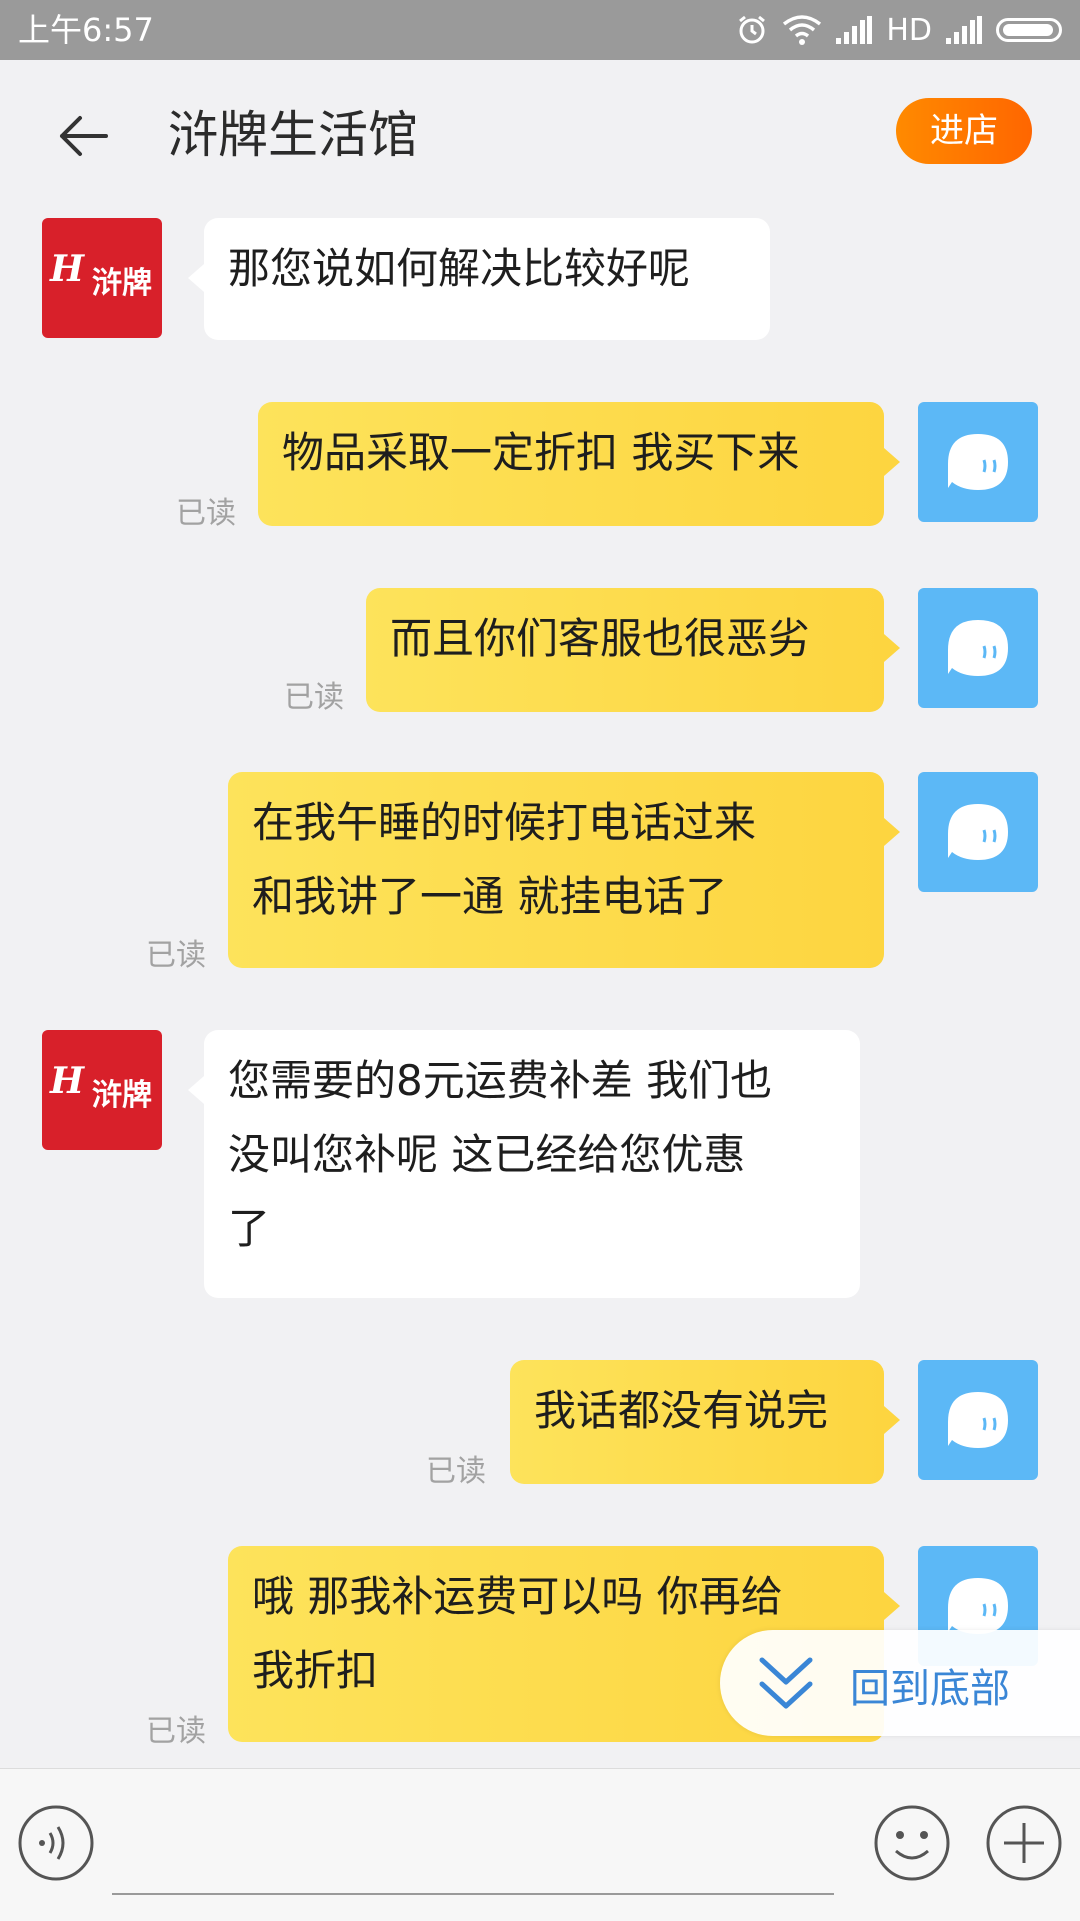 This screenshot has width=1080, height=1921. What do you see at coordinates (540, 30) in the screenshot?
I see `status-bar: 上午6:57 HD` at bounding box center [540, 30].